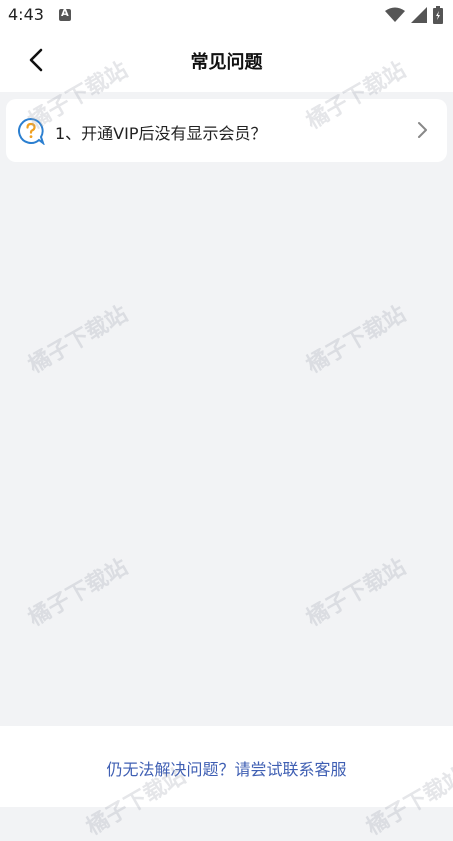  Describe the element at coordinates (395, 14) in the screenshot. I see `wifi-icon` at that location.